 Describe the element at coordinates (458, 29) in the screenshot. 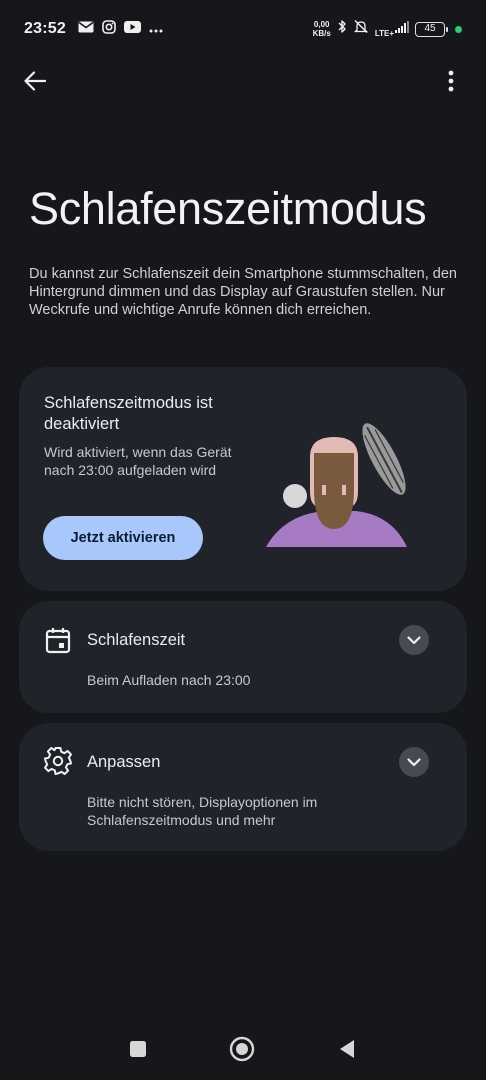

I see `privacy-indicator-dot` at that location.